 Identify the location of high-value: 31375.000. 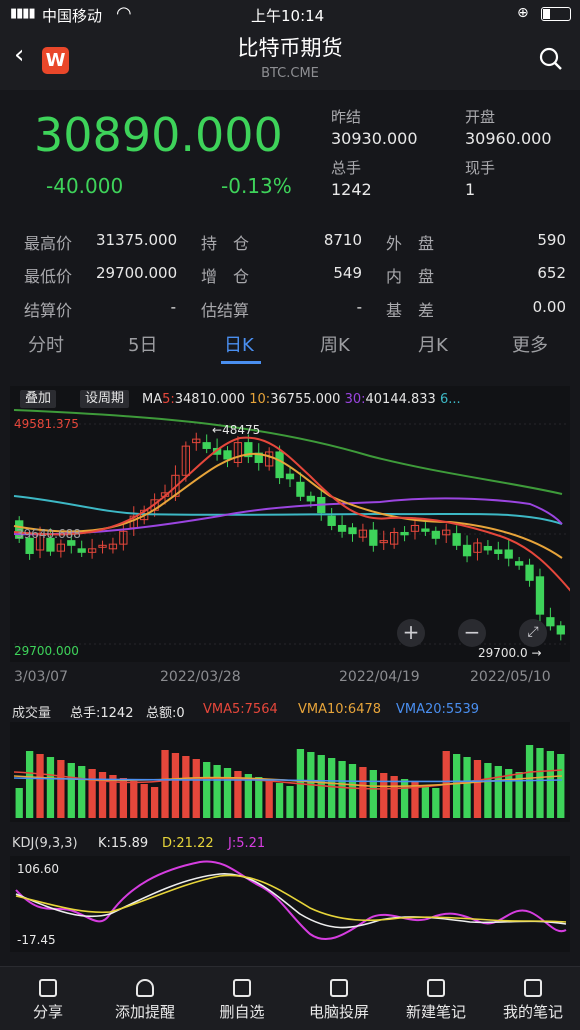
(137, 240).